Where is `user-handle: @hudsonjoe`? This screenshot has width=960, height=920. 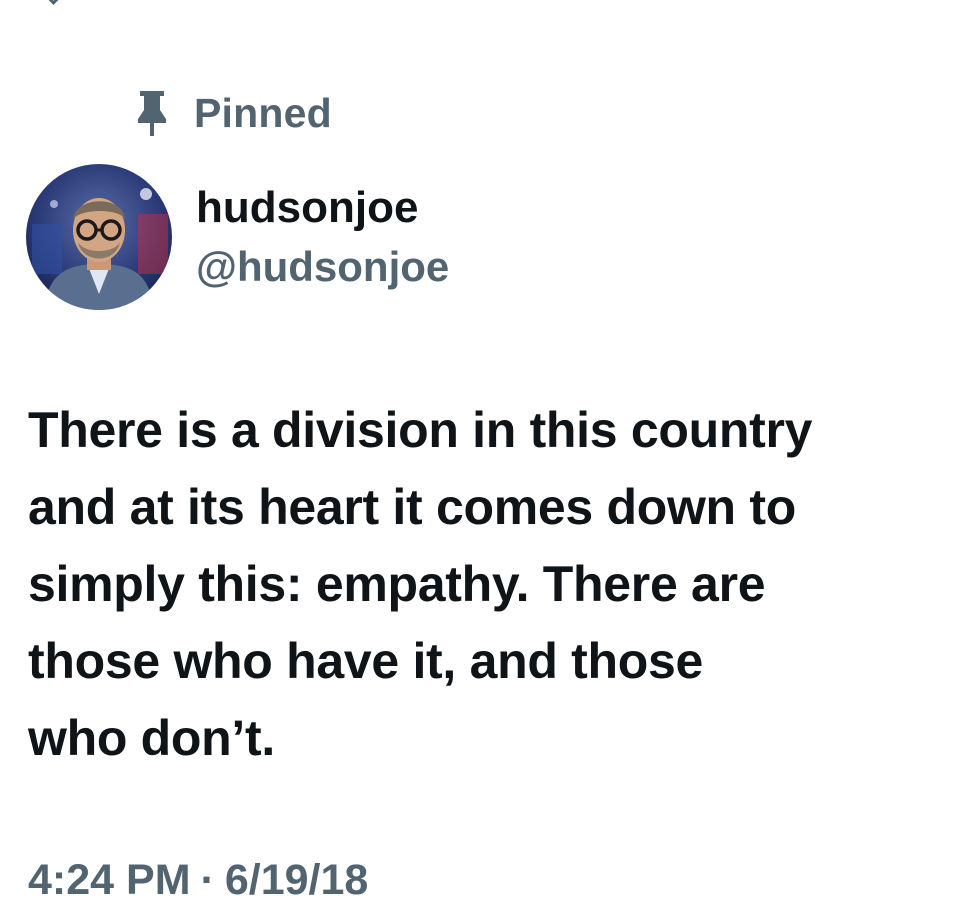
user-handle: @hudsonjoe is located at coordinates (322, 267).